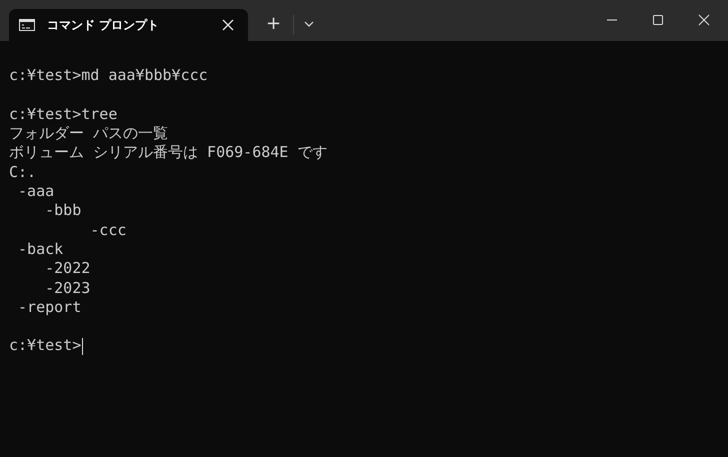 The height and width of the screenshot is (457, 728). What do you see at coordinates (27, 25) in the screenshot?
I see `console-icon` at bounding box center [27, 25].